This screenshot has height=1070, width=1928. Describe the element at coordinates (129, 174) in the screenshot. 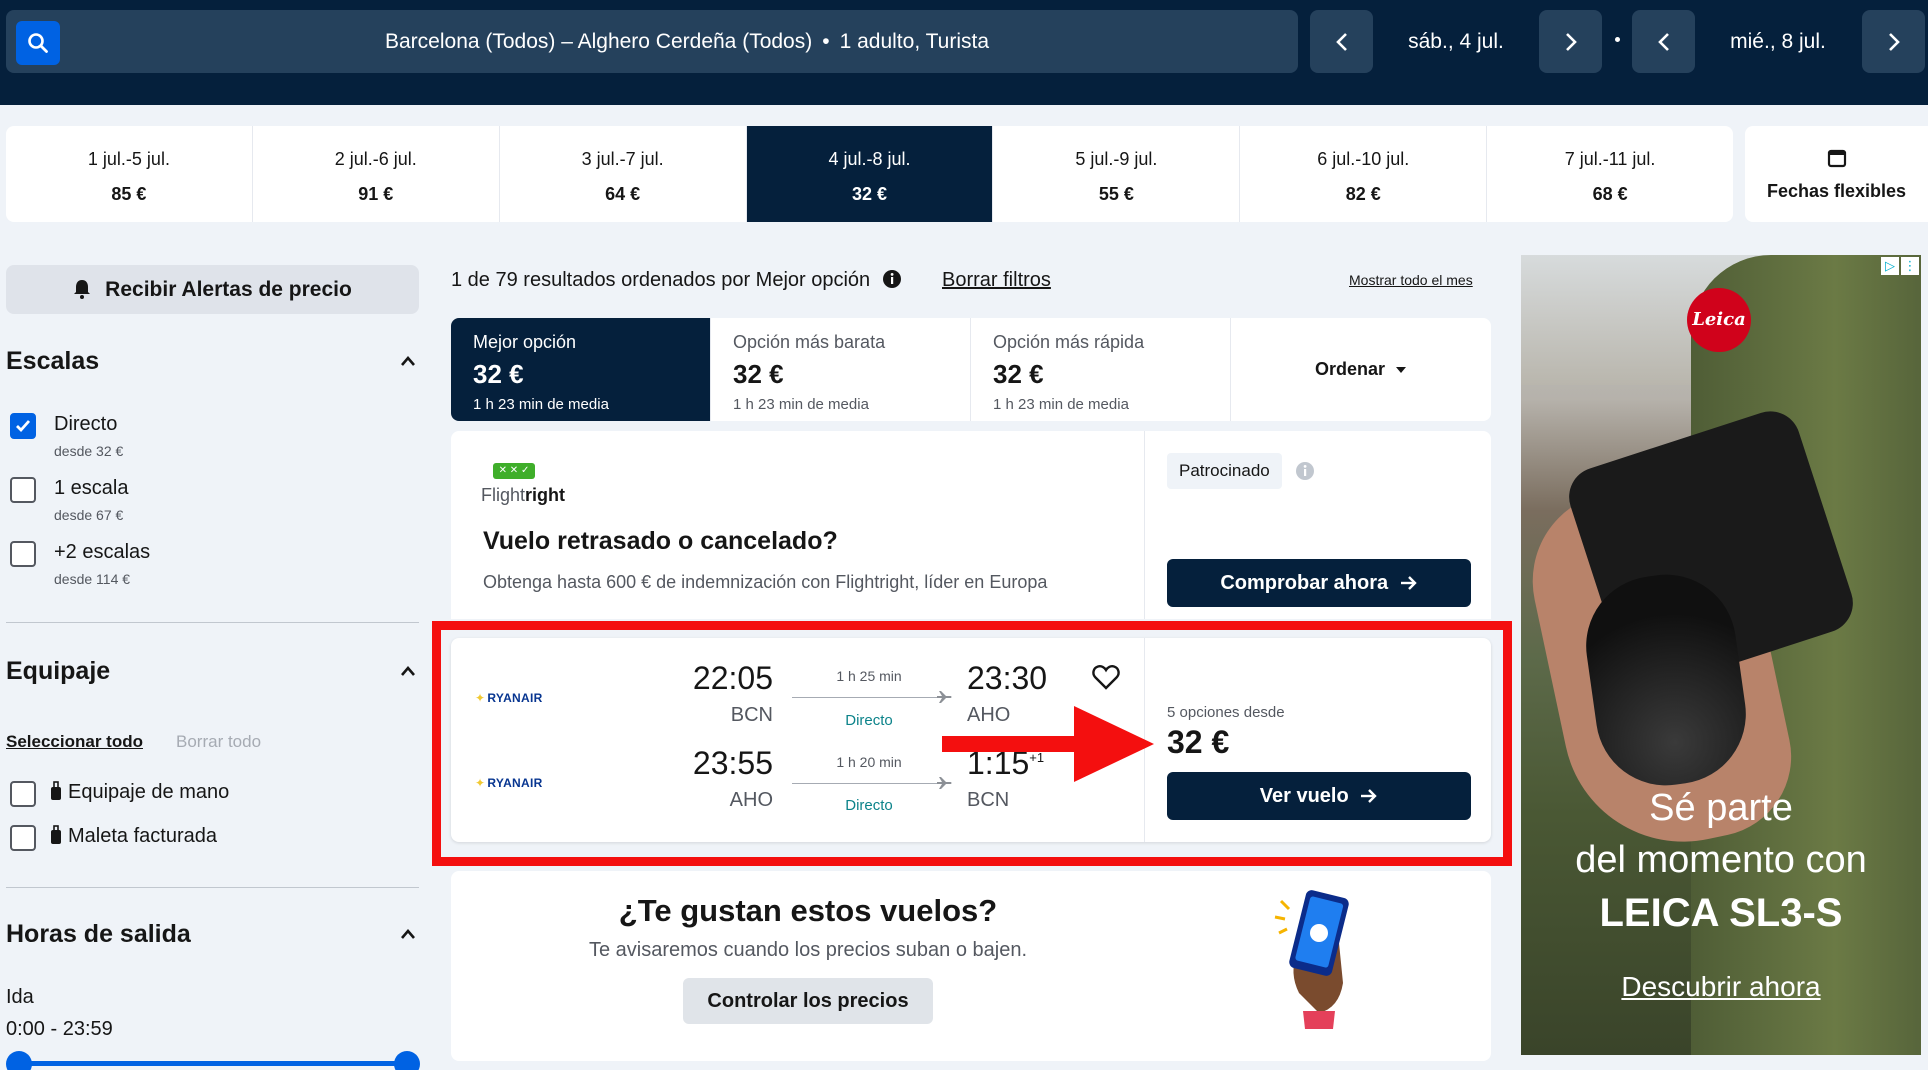

I see `date-option: 1 jul.-5 jul. 85 €` at that location.